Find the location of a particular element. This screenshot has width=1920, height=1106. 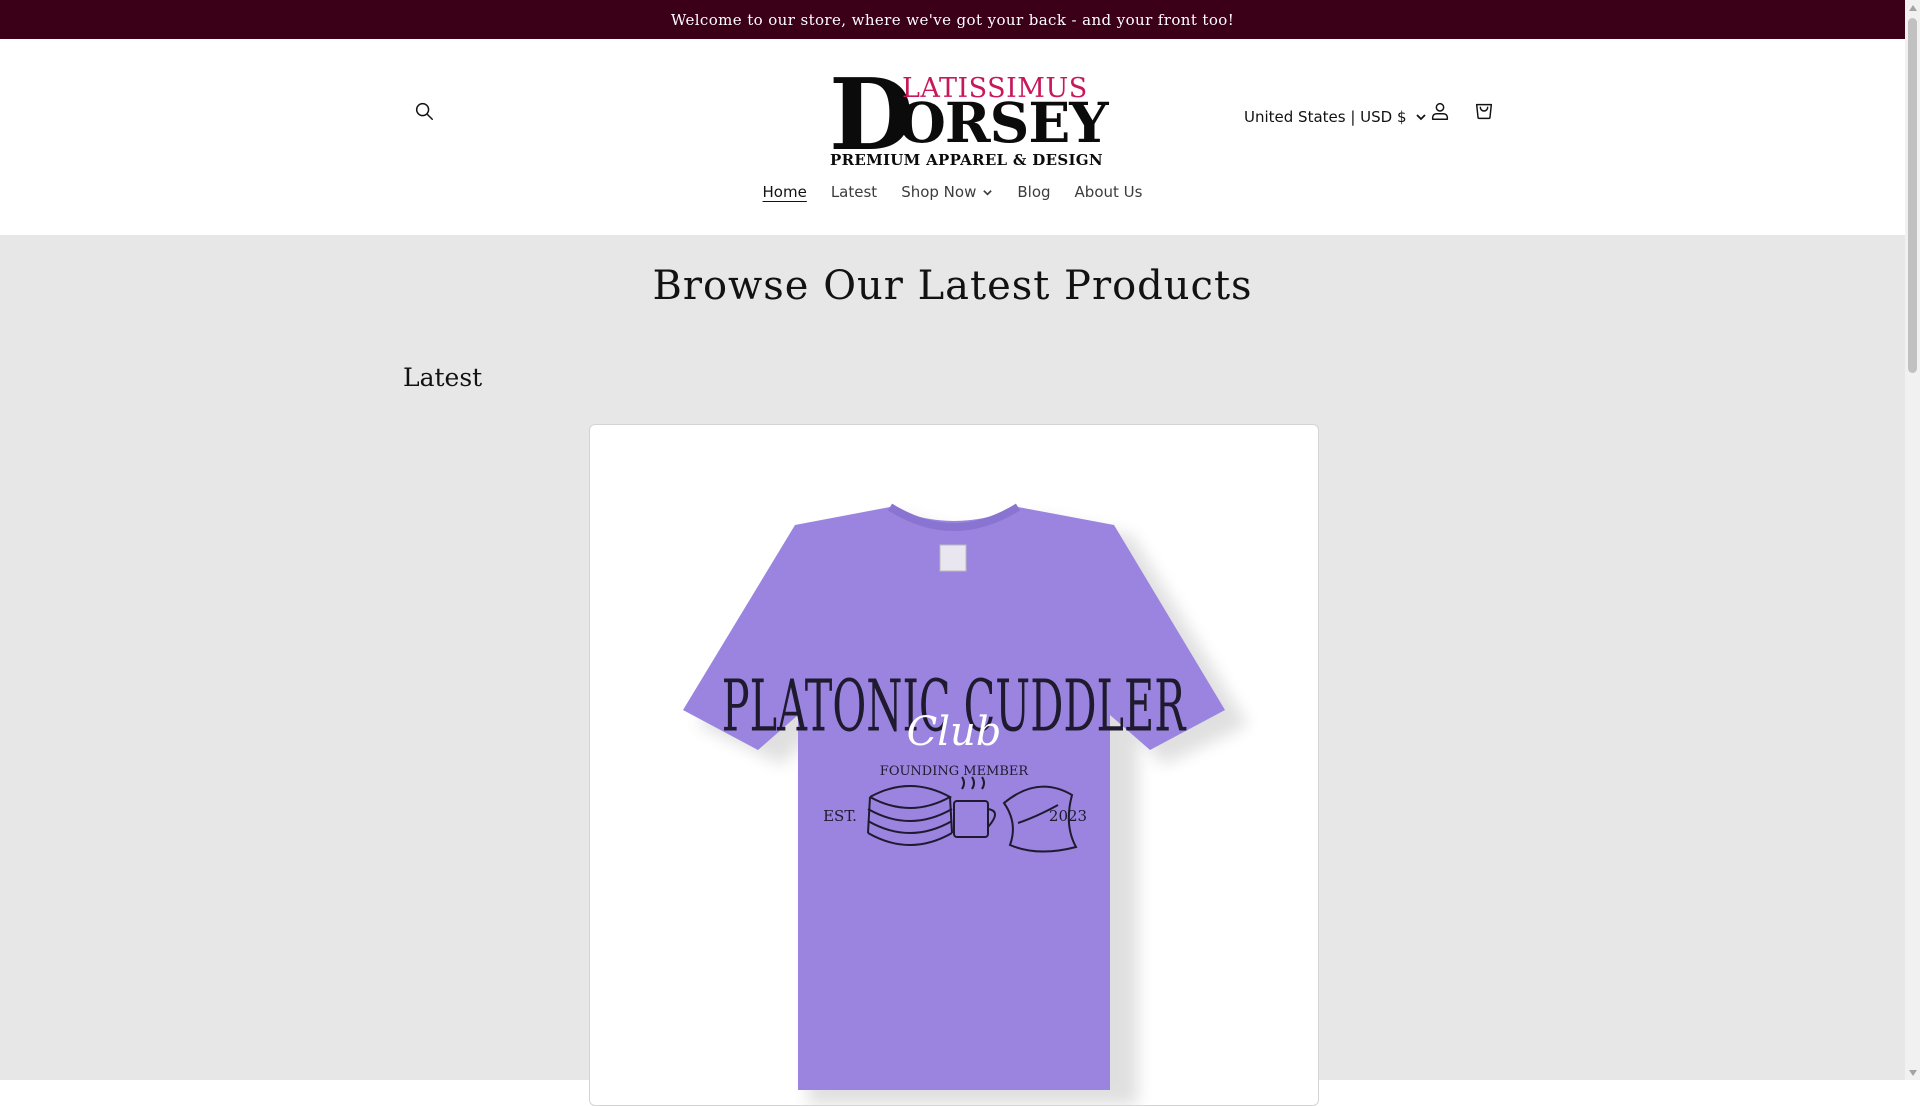

search-icon is located at coordinates (424, 111).